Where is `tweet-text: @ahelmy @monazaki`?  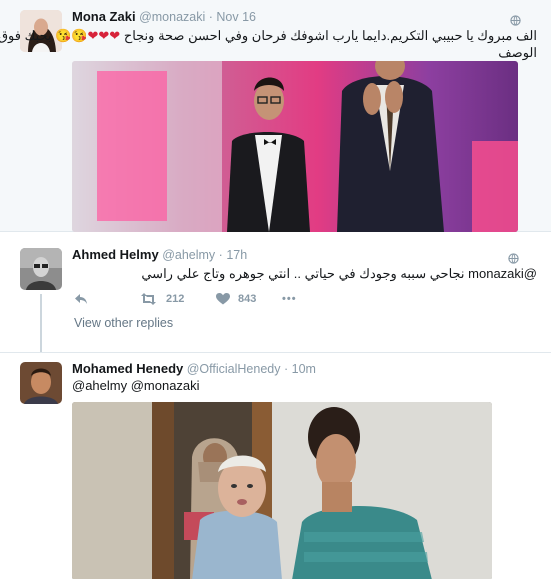 tweet-text: @ahelmy @monazaki is located at coordinates (136, 385).